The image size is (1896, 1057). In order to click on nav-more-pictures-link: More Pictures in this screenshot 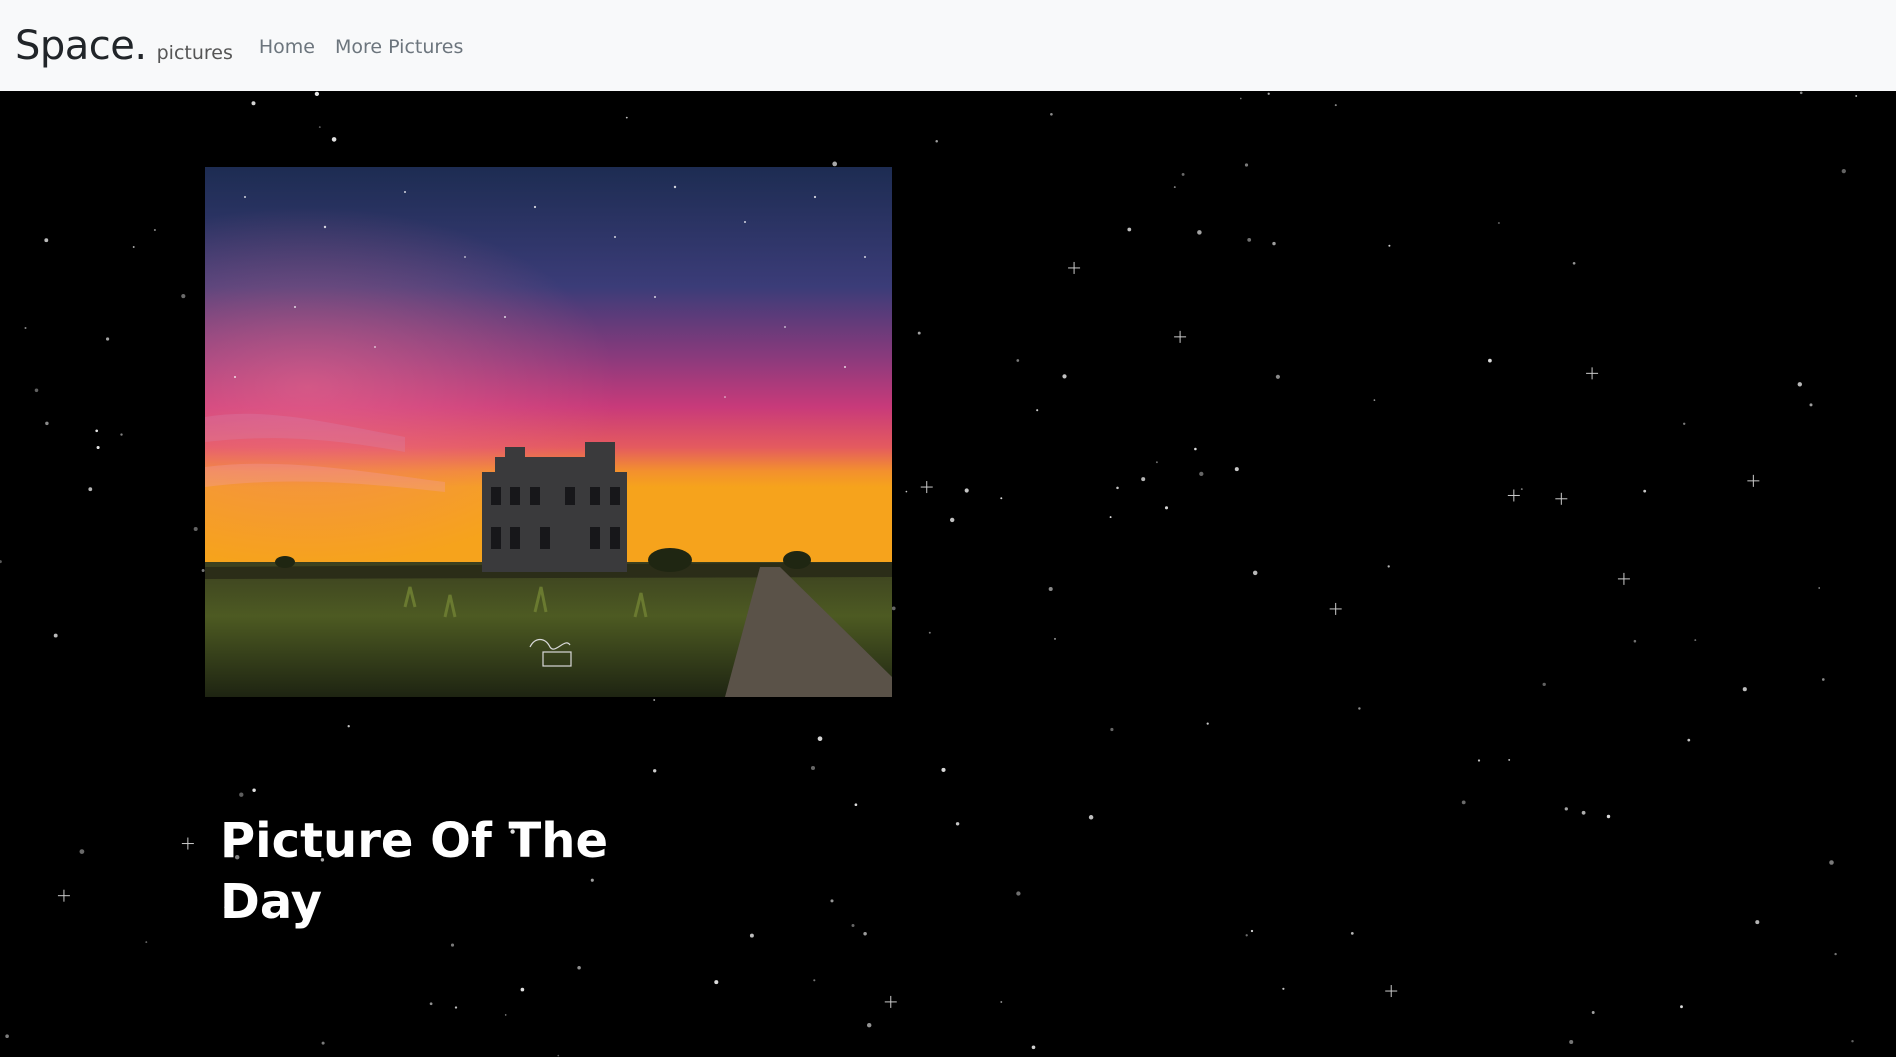, I will do `click(399, 47)`.